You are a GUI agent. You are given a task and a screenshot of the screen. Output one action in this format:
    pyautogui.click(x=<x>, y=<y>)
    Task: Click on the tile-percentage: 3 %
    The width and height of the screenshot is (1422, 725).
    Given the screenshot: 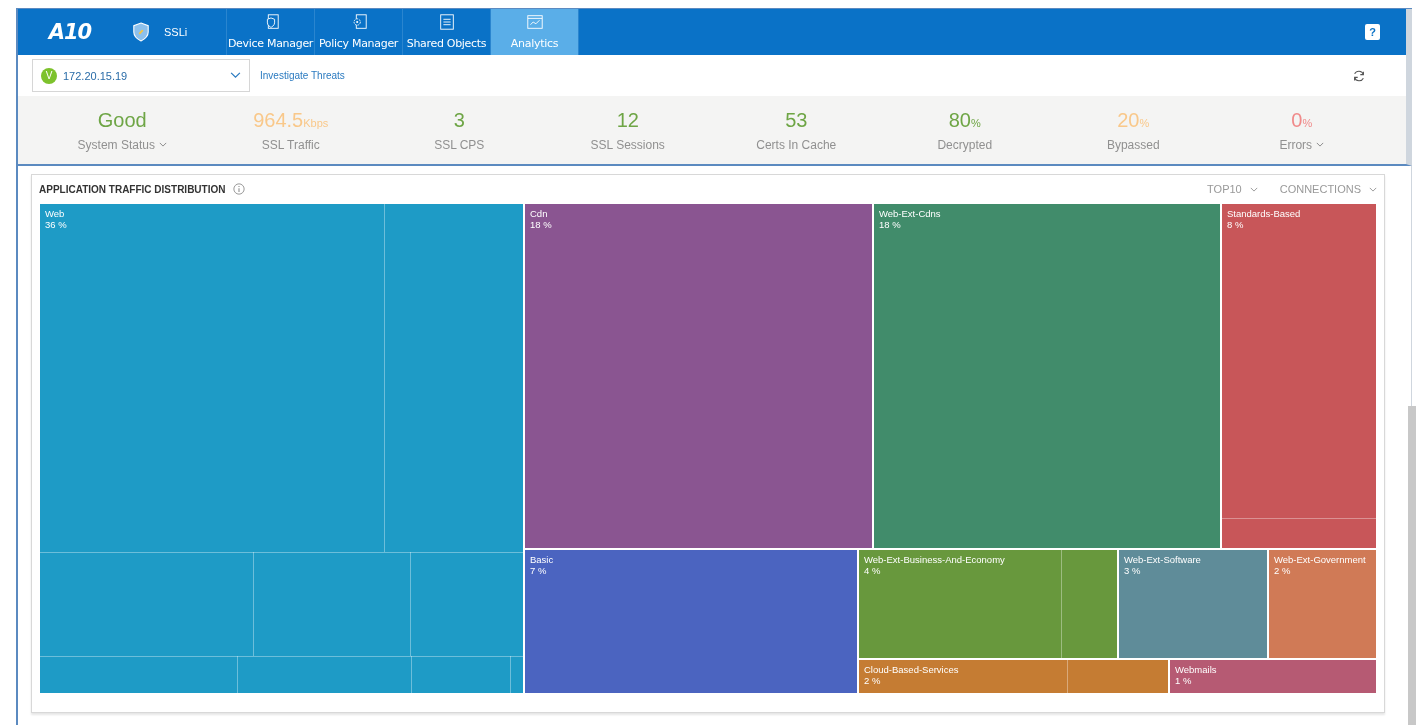 What is the action you would take?
    pyautogui.click(x=1133, y=570)
    